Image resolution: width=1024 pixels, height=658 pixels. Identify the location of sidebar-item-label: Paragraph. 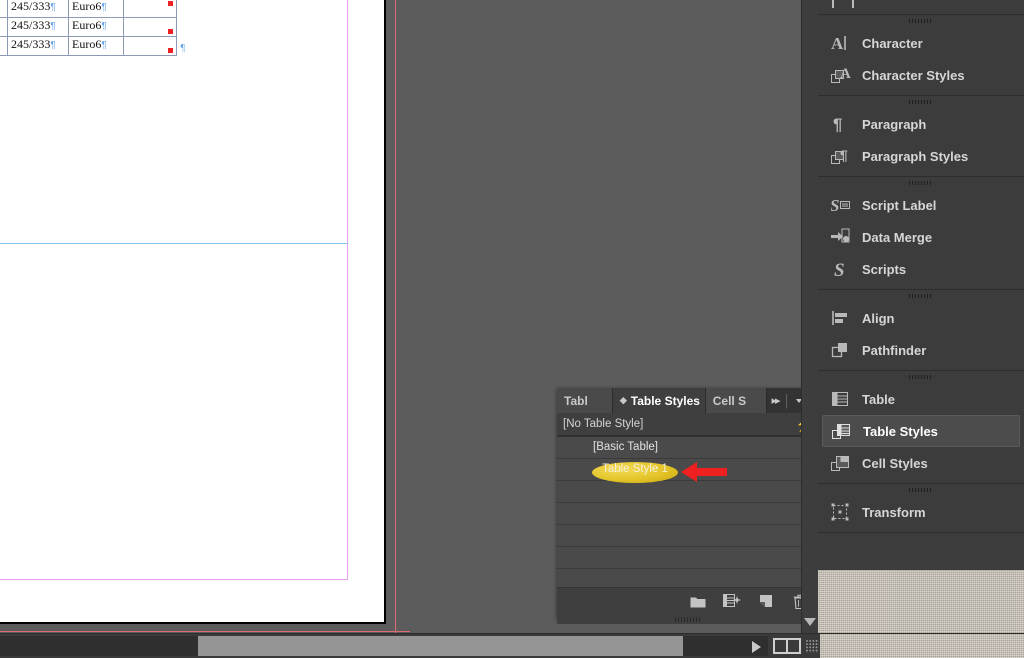
(894, 124).